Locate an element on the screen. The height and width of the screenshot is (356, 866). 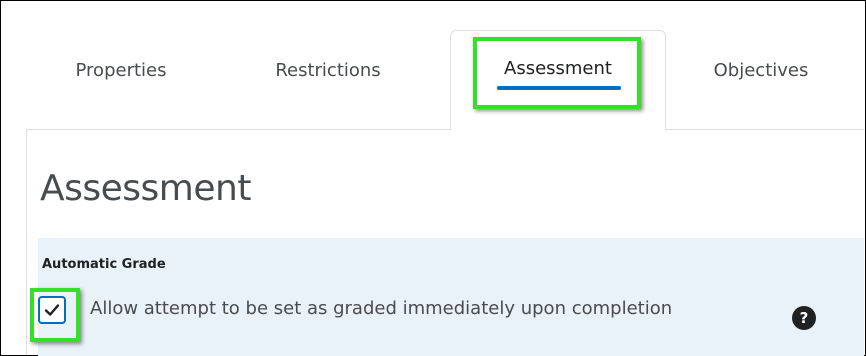
tab-properties-label: Properties is located at coordinates (121, 70).